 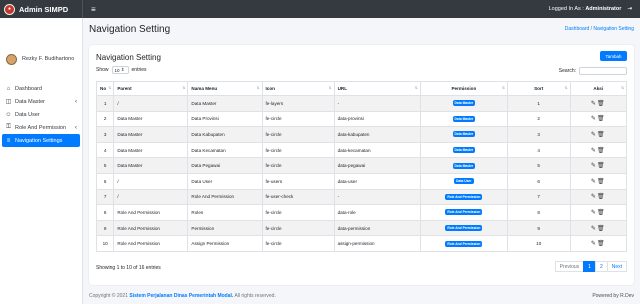 What do you see at coordinates (377, 228) in the screenshot?
I see `table-cell: data-permission` at bounding box center [377, 228].